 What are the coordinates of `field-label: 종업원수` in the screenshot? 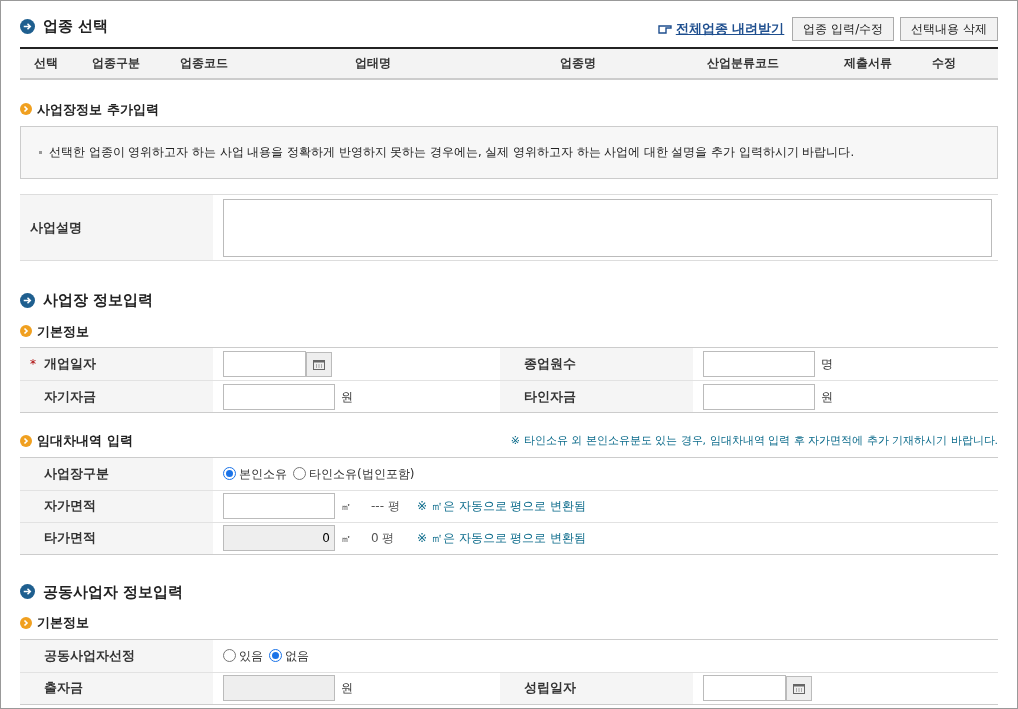 It's located at (550, 364).